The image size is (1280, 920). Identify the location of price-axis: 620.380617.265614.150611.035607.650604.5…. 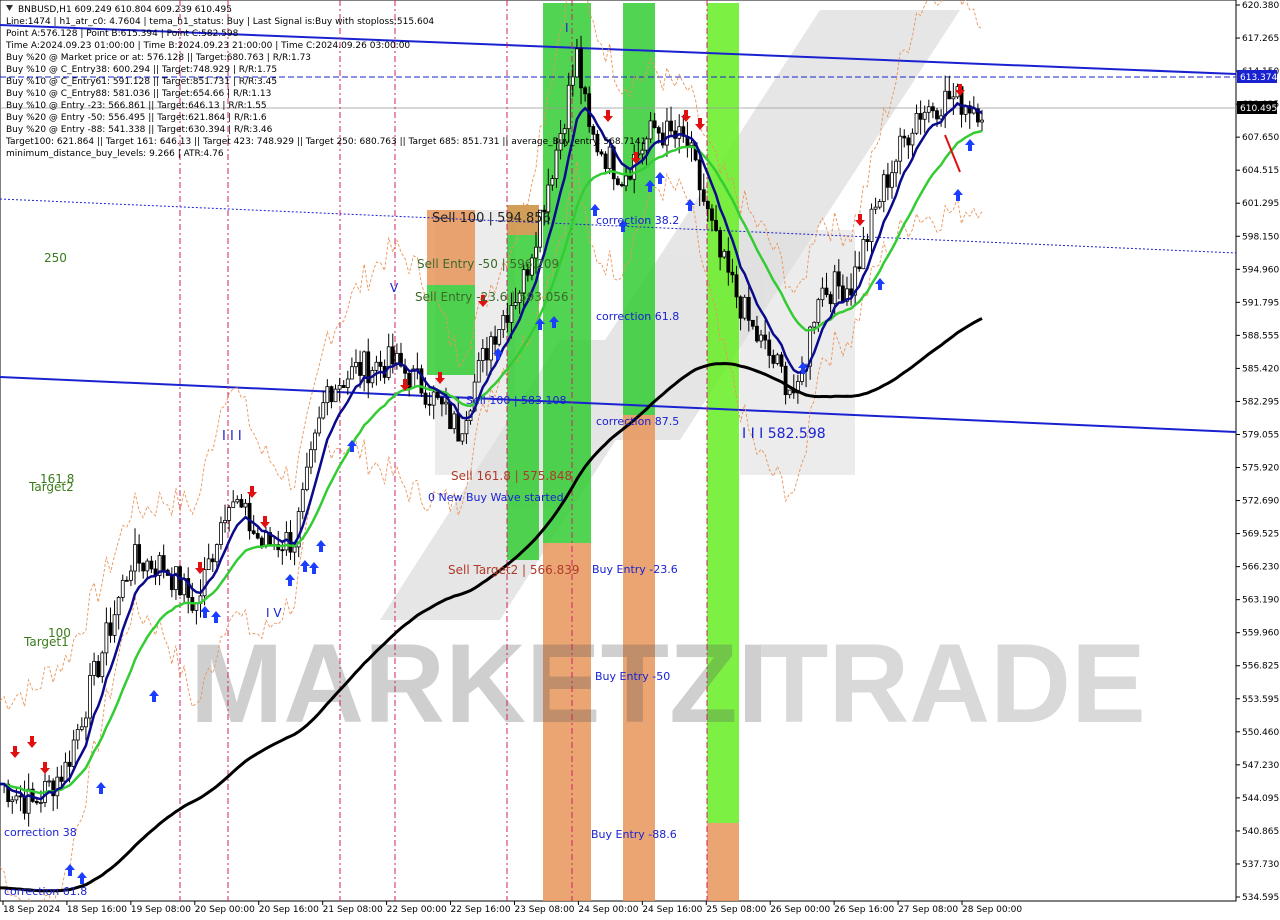
(1257, 452).